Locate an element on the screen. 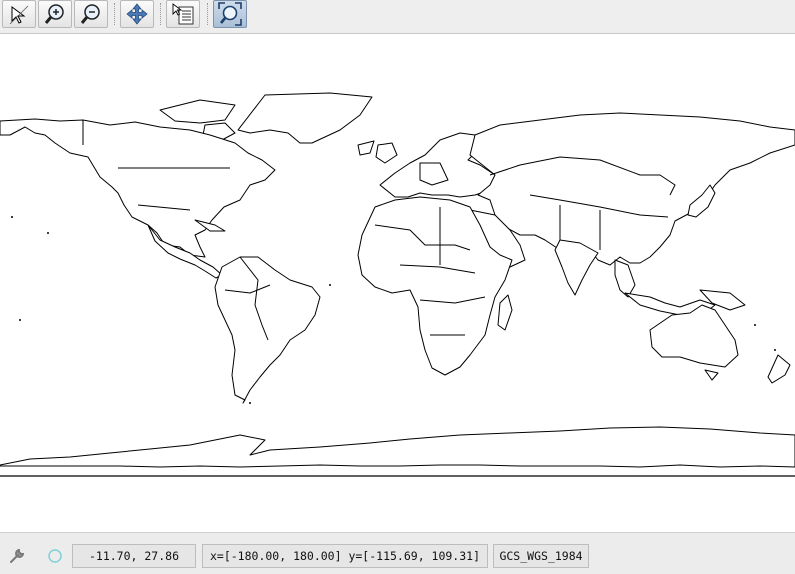 The width and height of the screenshot is (795, 574). zoom-extent-button is located at coordinates (230, 14).